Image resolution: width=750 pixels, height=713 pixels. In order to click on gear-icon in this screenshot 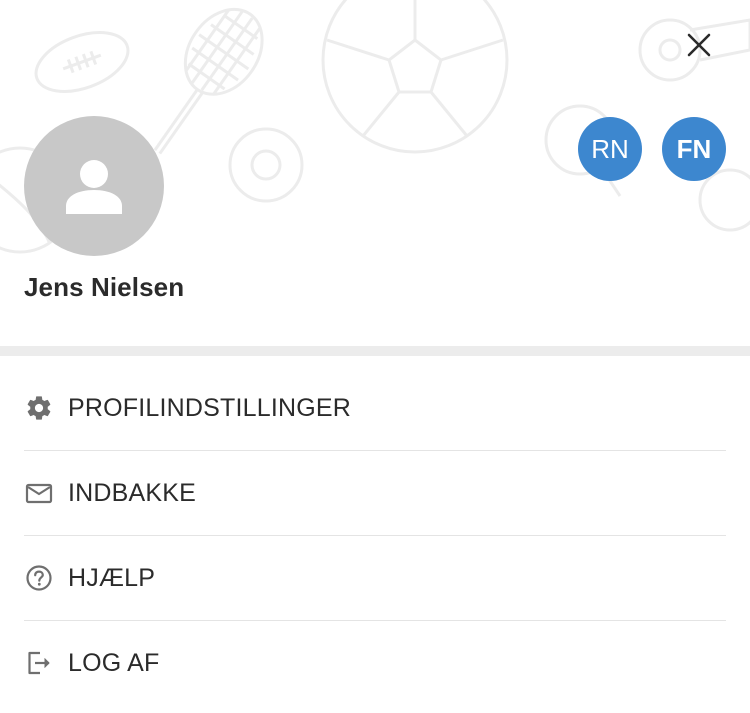, I will do `click(39, 408)`.